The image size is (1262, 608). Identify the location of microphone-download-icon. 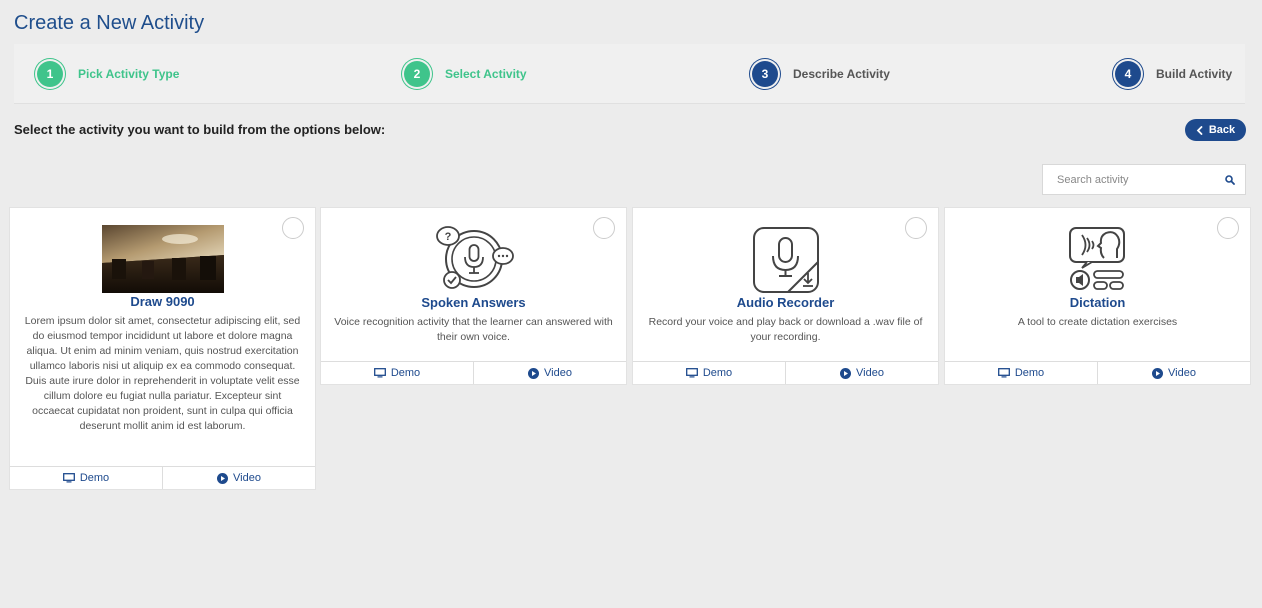
(785, 259).